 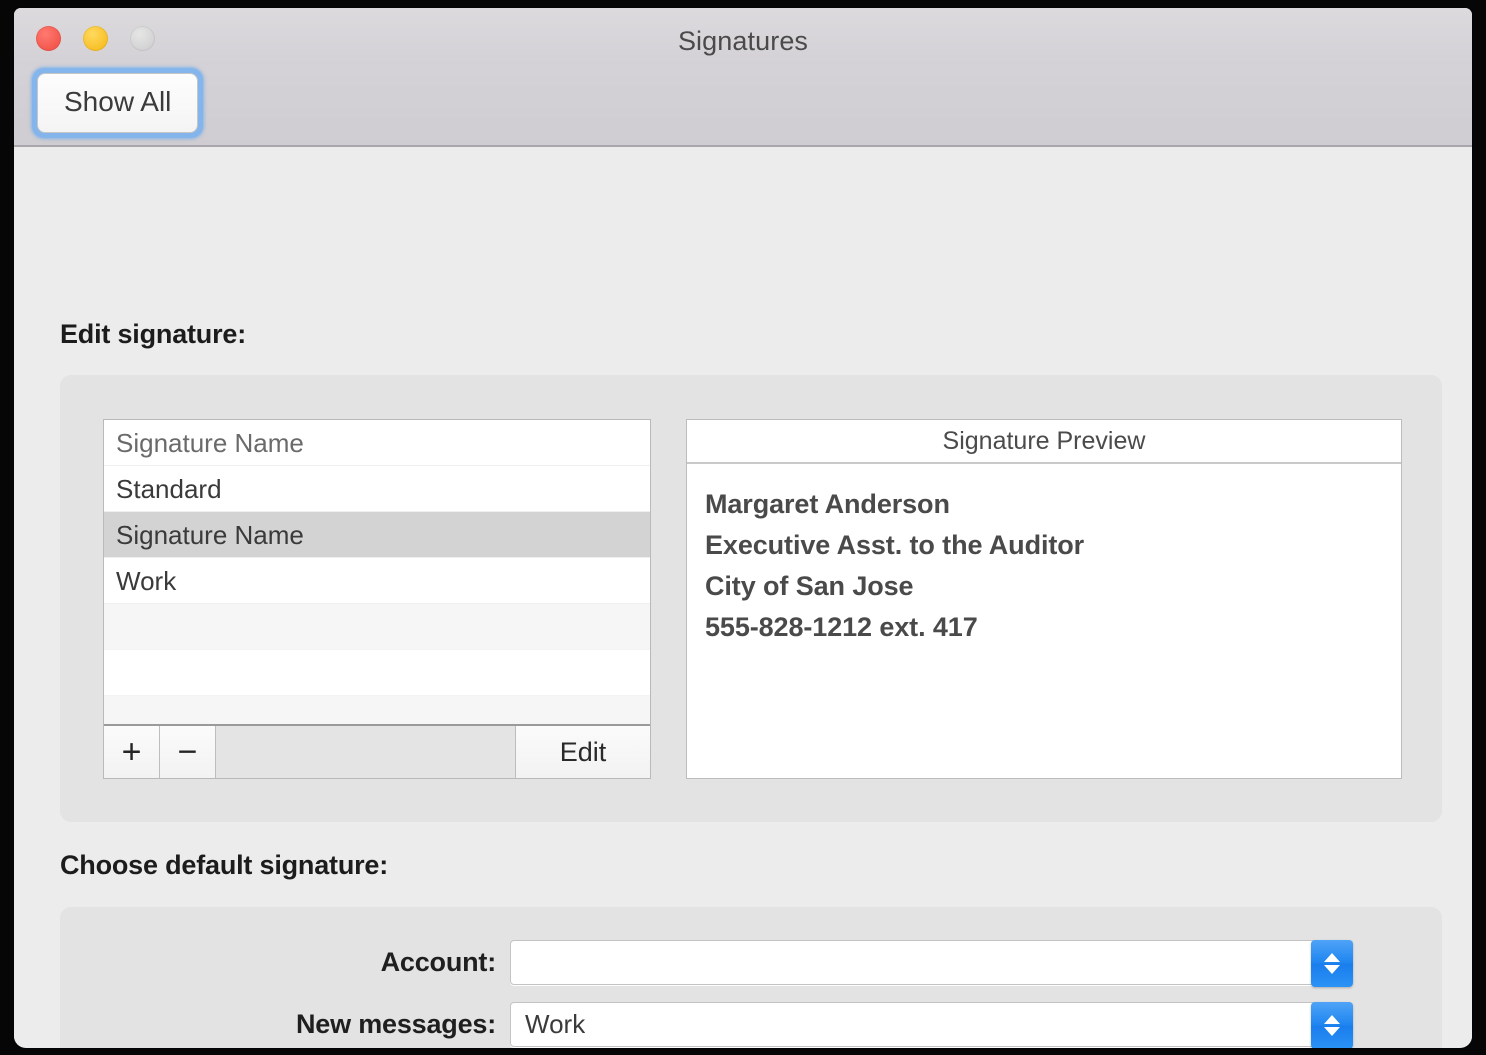 I want to click on preferences-toolbar: Show All, so click(x=743, y=106).